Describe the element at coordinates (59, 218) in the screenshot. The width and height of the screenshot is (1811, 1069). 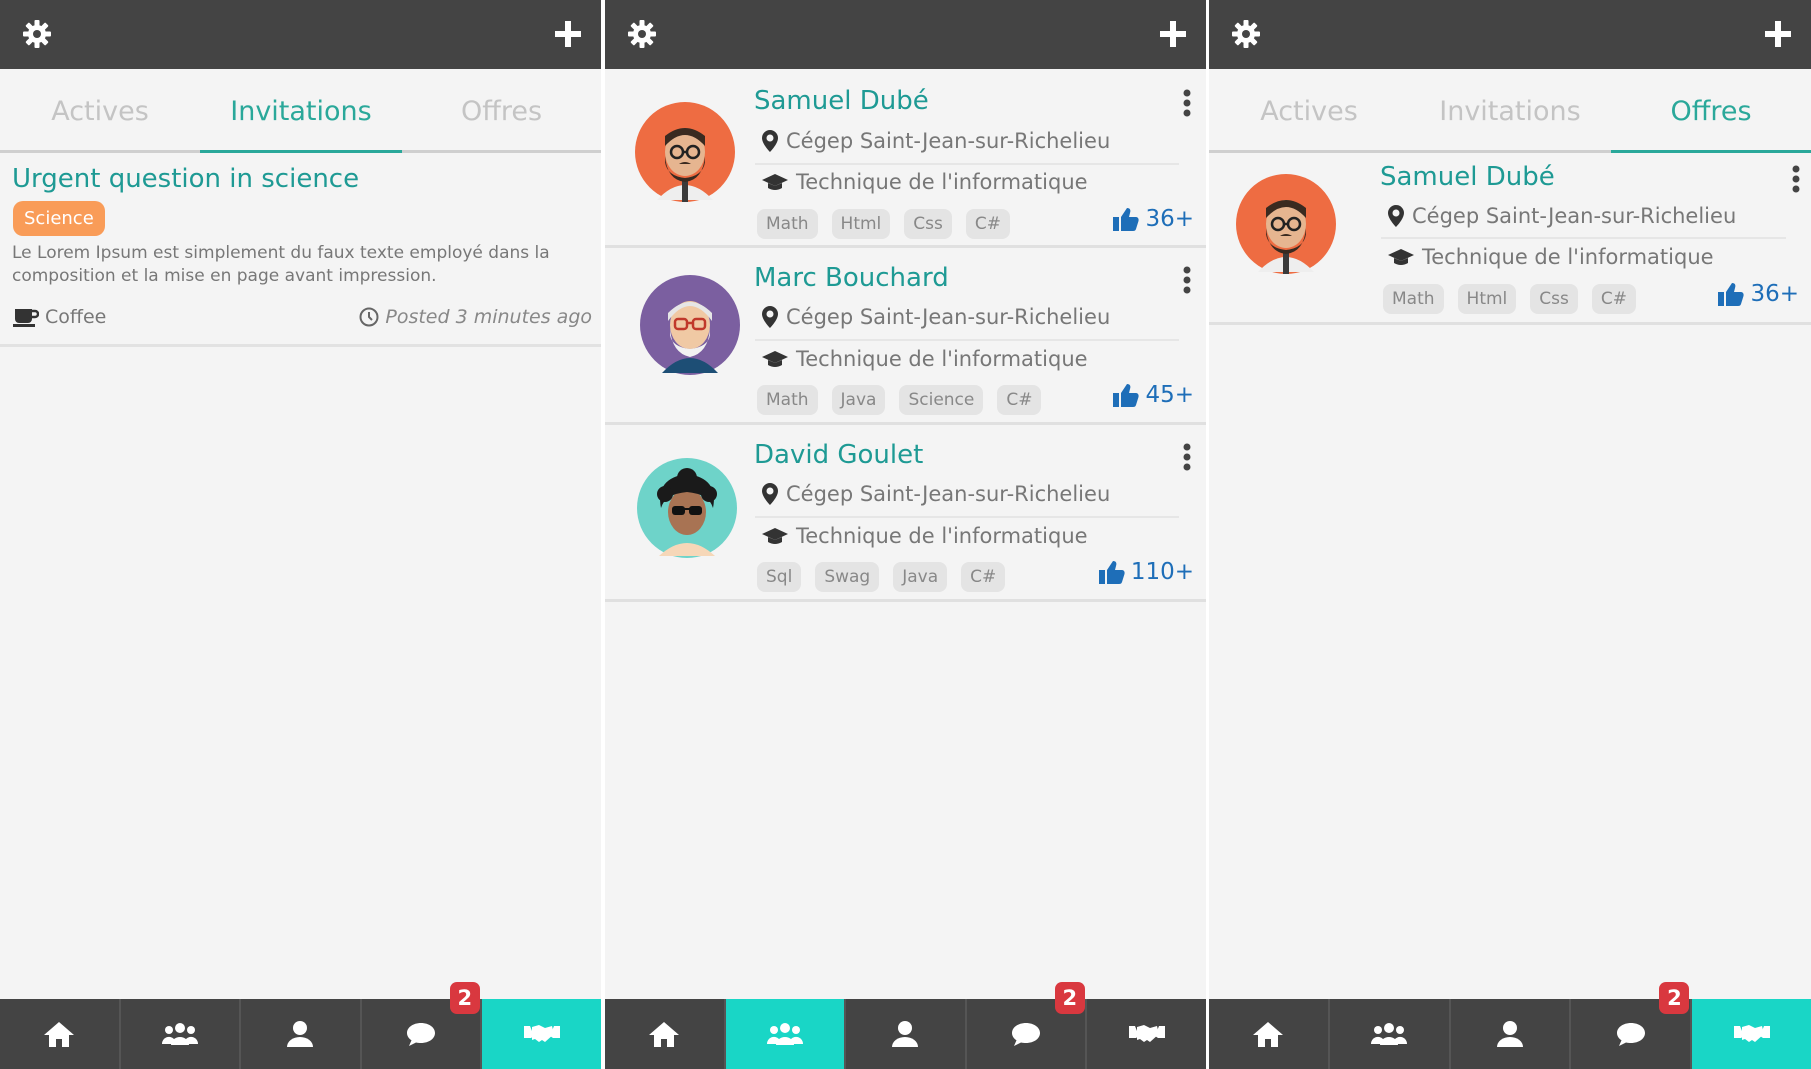
I see `subject-tag: Science` at that location.